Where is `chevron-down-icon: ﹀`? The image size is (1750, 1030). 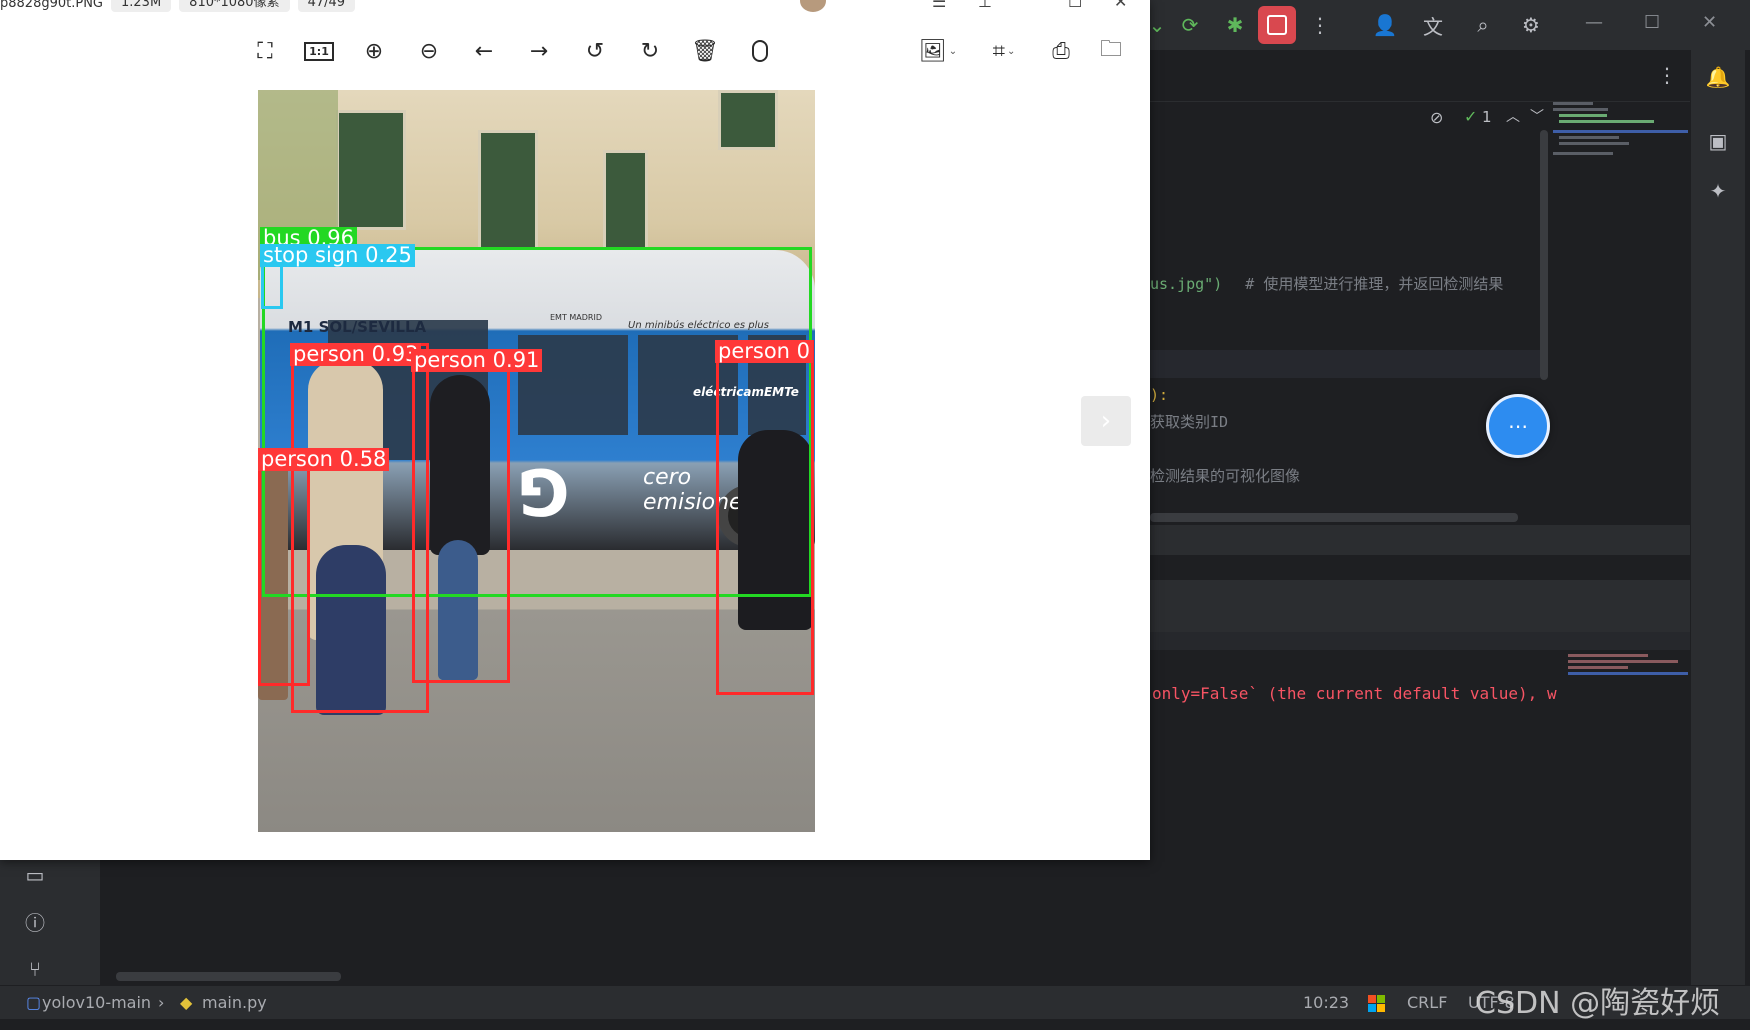
chevron-down-icon: ﹀ is located at coordinates (1537, 116).